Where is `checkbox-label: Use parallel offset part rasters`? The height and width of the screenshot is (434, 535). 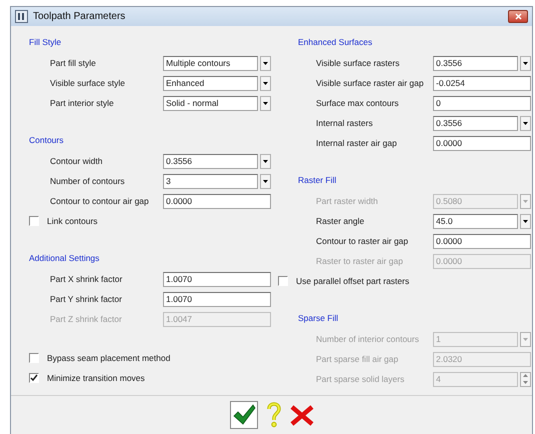
checkbox-label: Use parallel offset part rasters is located at coordinates (353, 281).